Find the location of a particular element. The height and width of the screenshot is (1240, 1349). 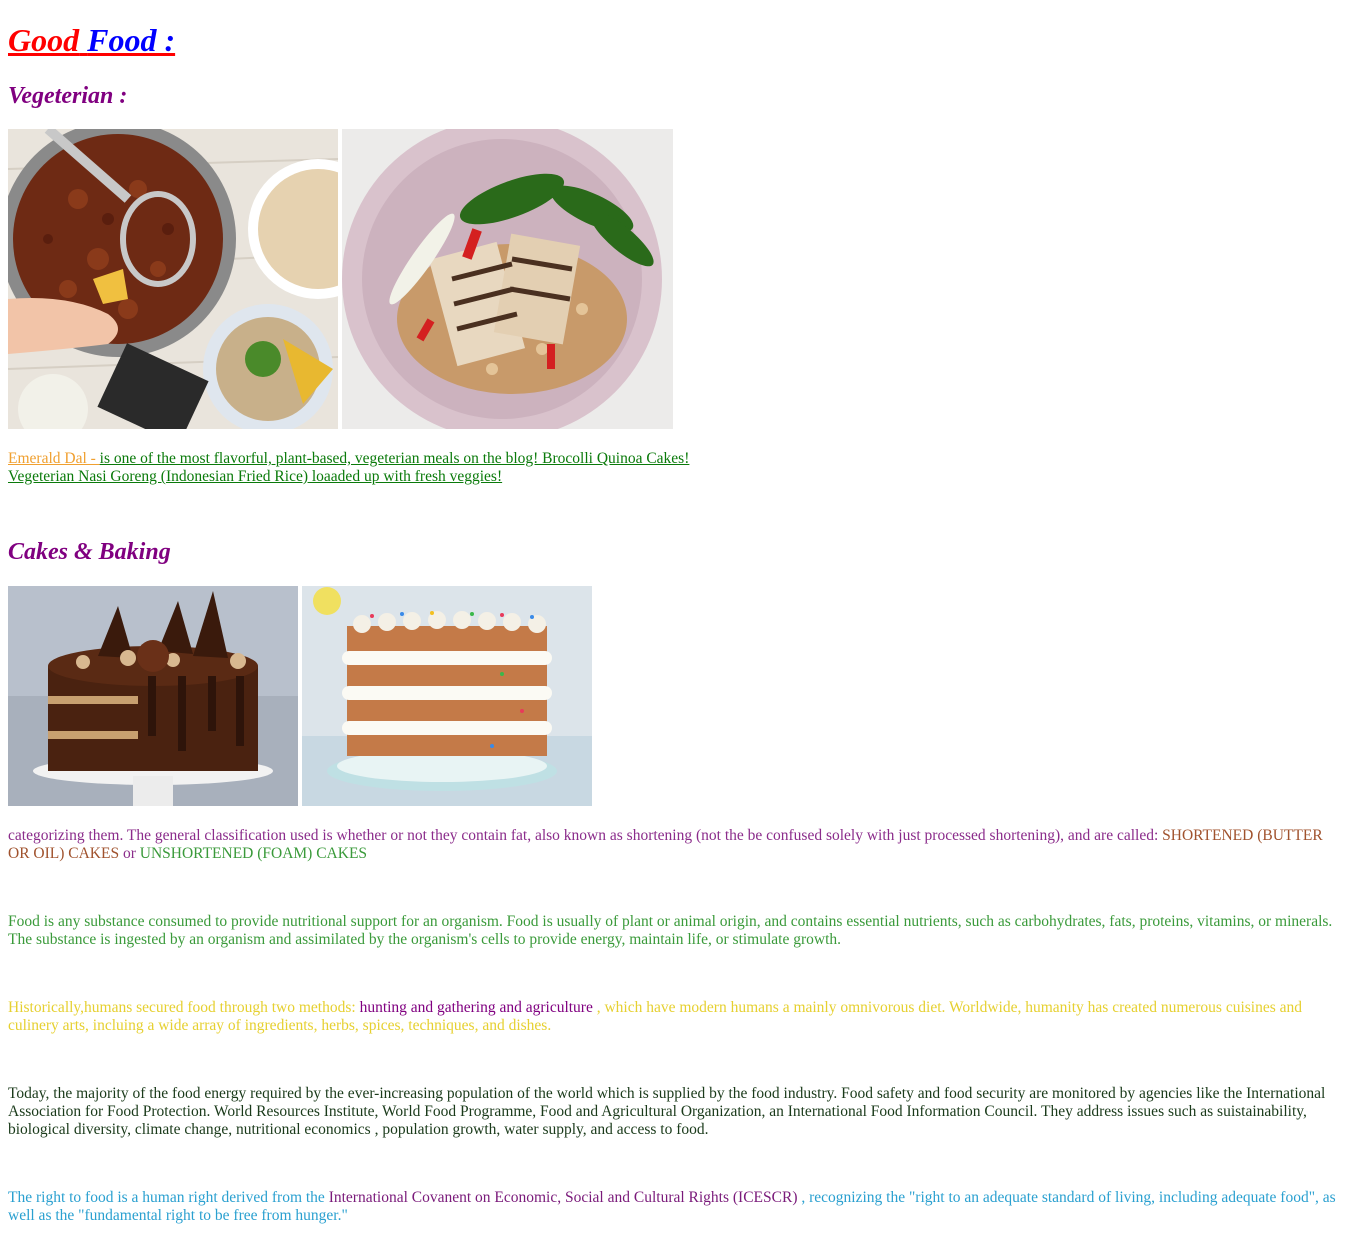

vegetarian-heading: Vegeterian : is located at coordinates (68, 96).